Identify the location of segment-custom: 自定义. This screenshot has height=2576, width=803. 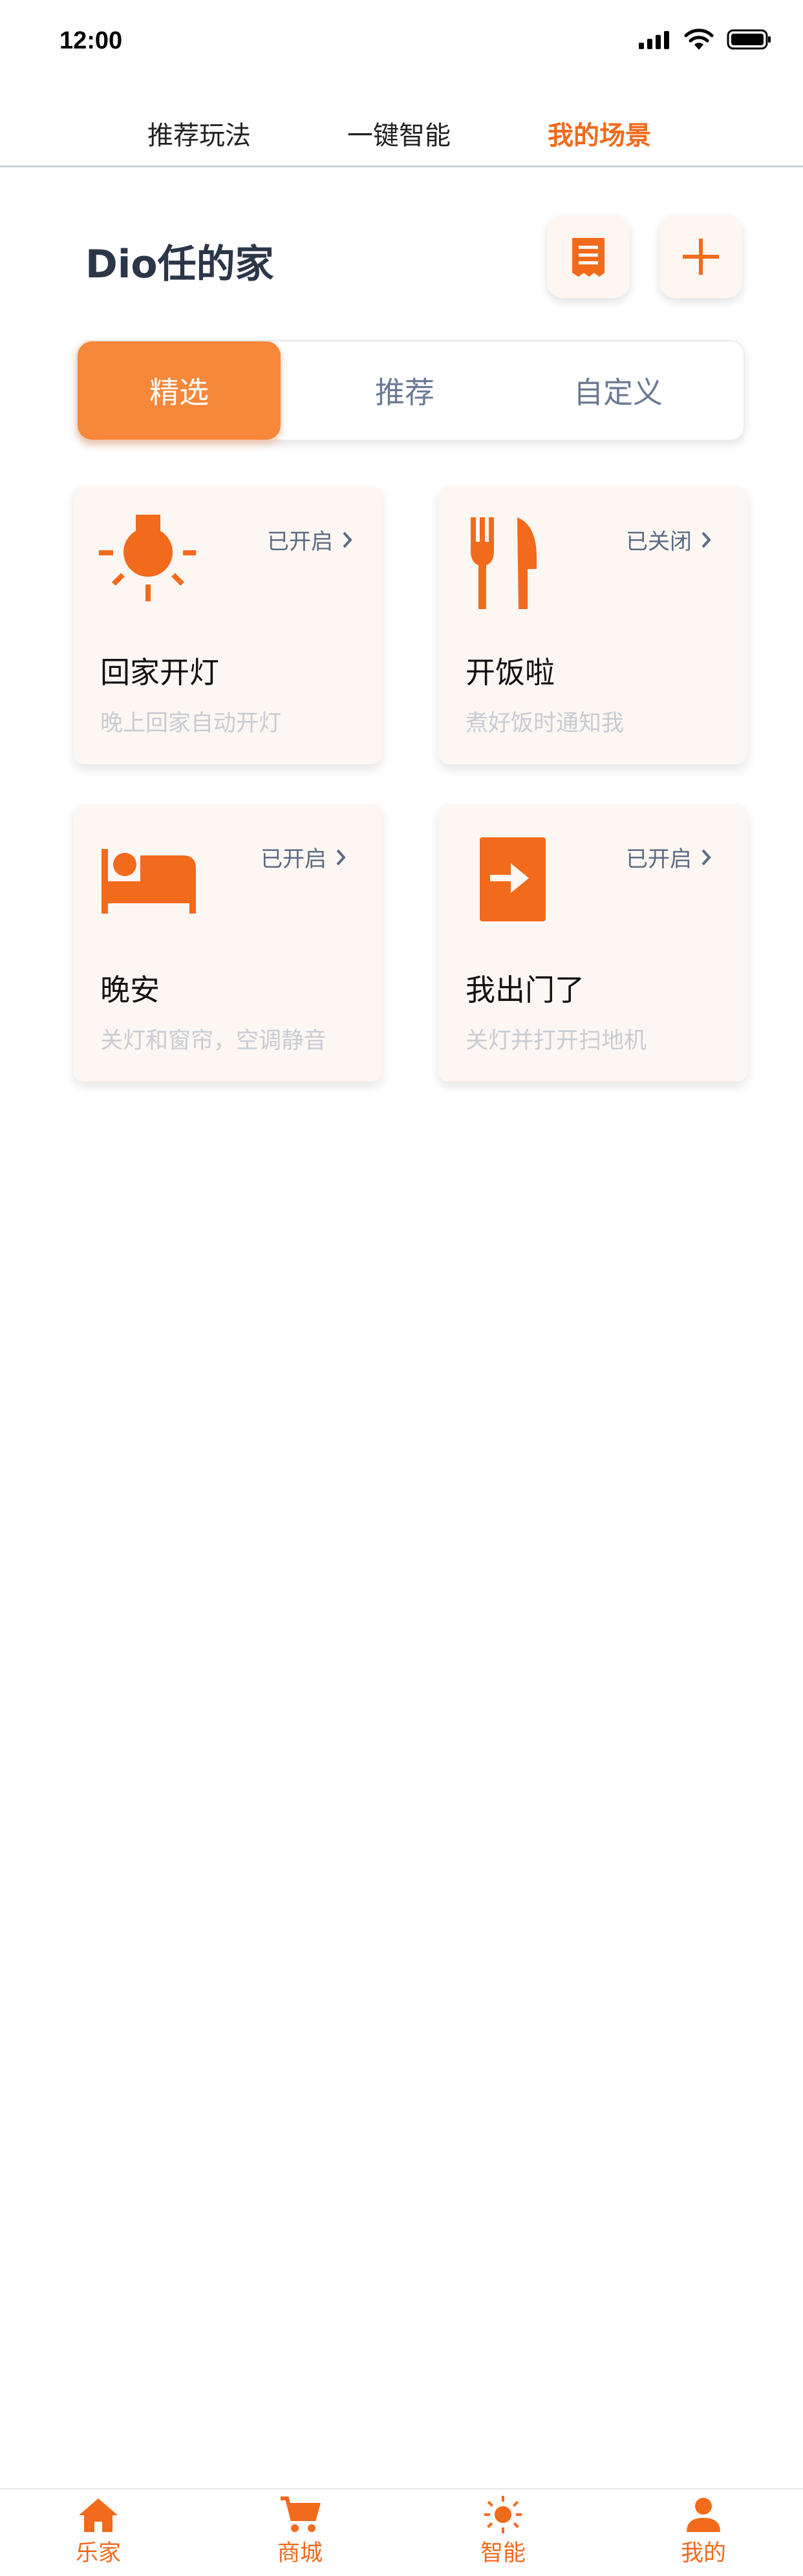
(618, 390).